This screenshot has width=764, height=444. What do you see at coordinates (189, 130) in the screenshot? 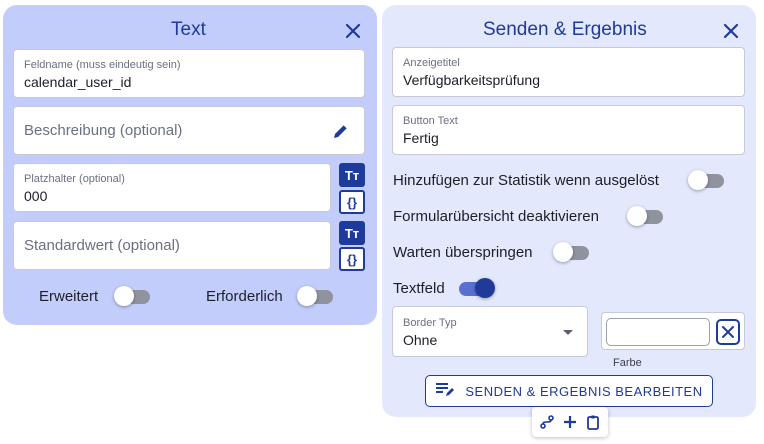
I see `description-input: Beschreibung (optional)` at bounding box center [189, 130].